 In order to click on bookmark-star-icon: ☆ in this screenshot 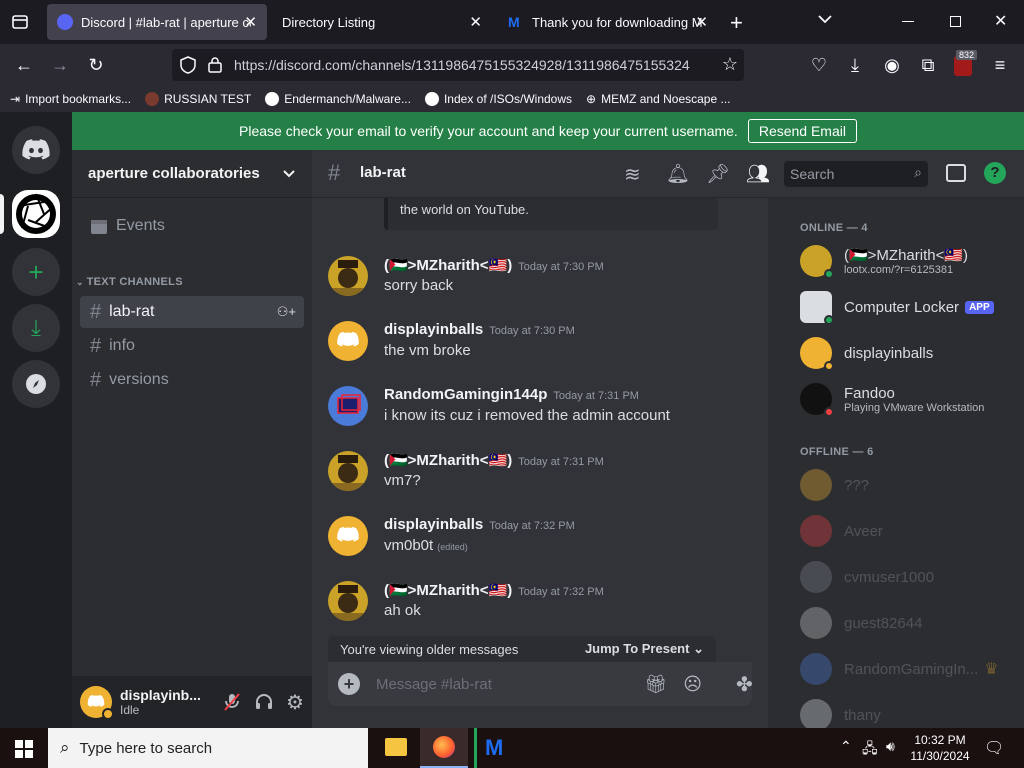, I will do `click(730, 64)`.